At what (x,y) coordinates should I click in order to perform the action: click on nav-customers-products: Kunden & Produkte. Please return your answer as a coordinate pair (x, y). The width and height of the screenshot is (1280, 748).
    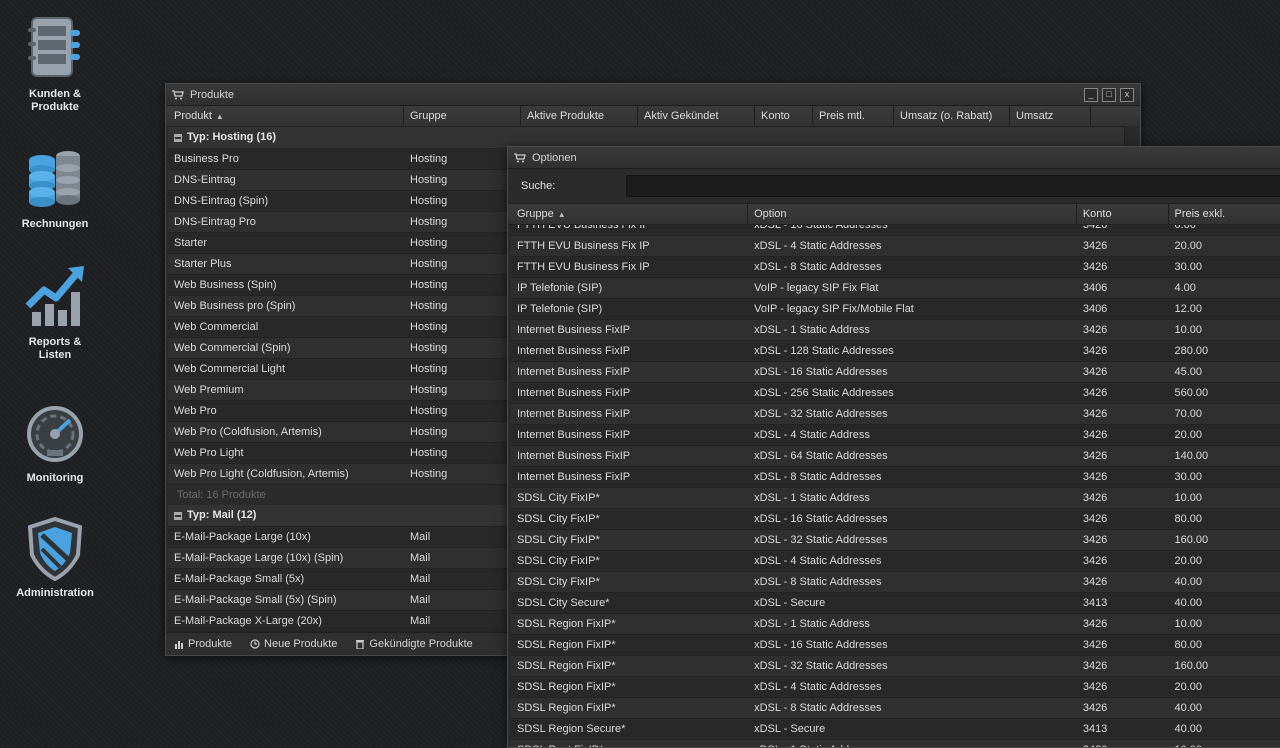
    Looking at the image, I should click on (55, 64).